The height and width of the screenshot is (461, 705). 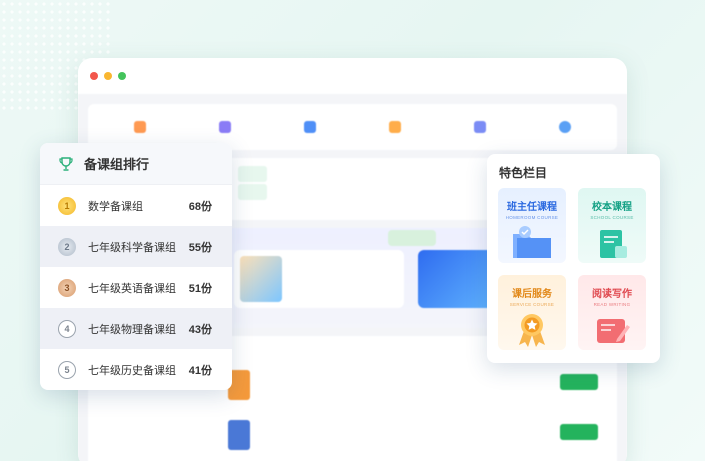 What do you see at coordinates (523, 173) in the screenshot?
I see `featured-title: 特色栏目` at bounding box center [523, 173].